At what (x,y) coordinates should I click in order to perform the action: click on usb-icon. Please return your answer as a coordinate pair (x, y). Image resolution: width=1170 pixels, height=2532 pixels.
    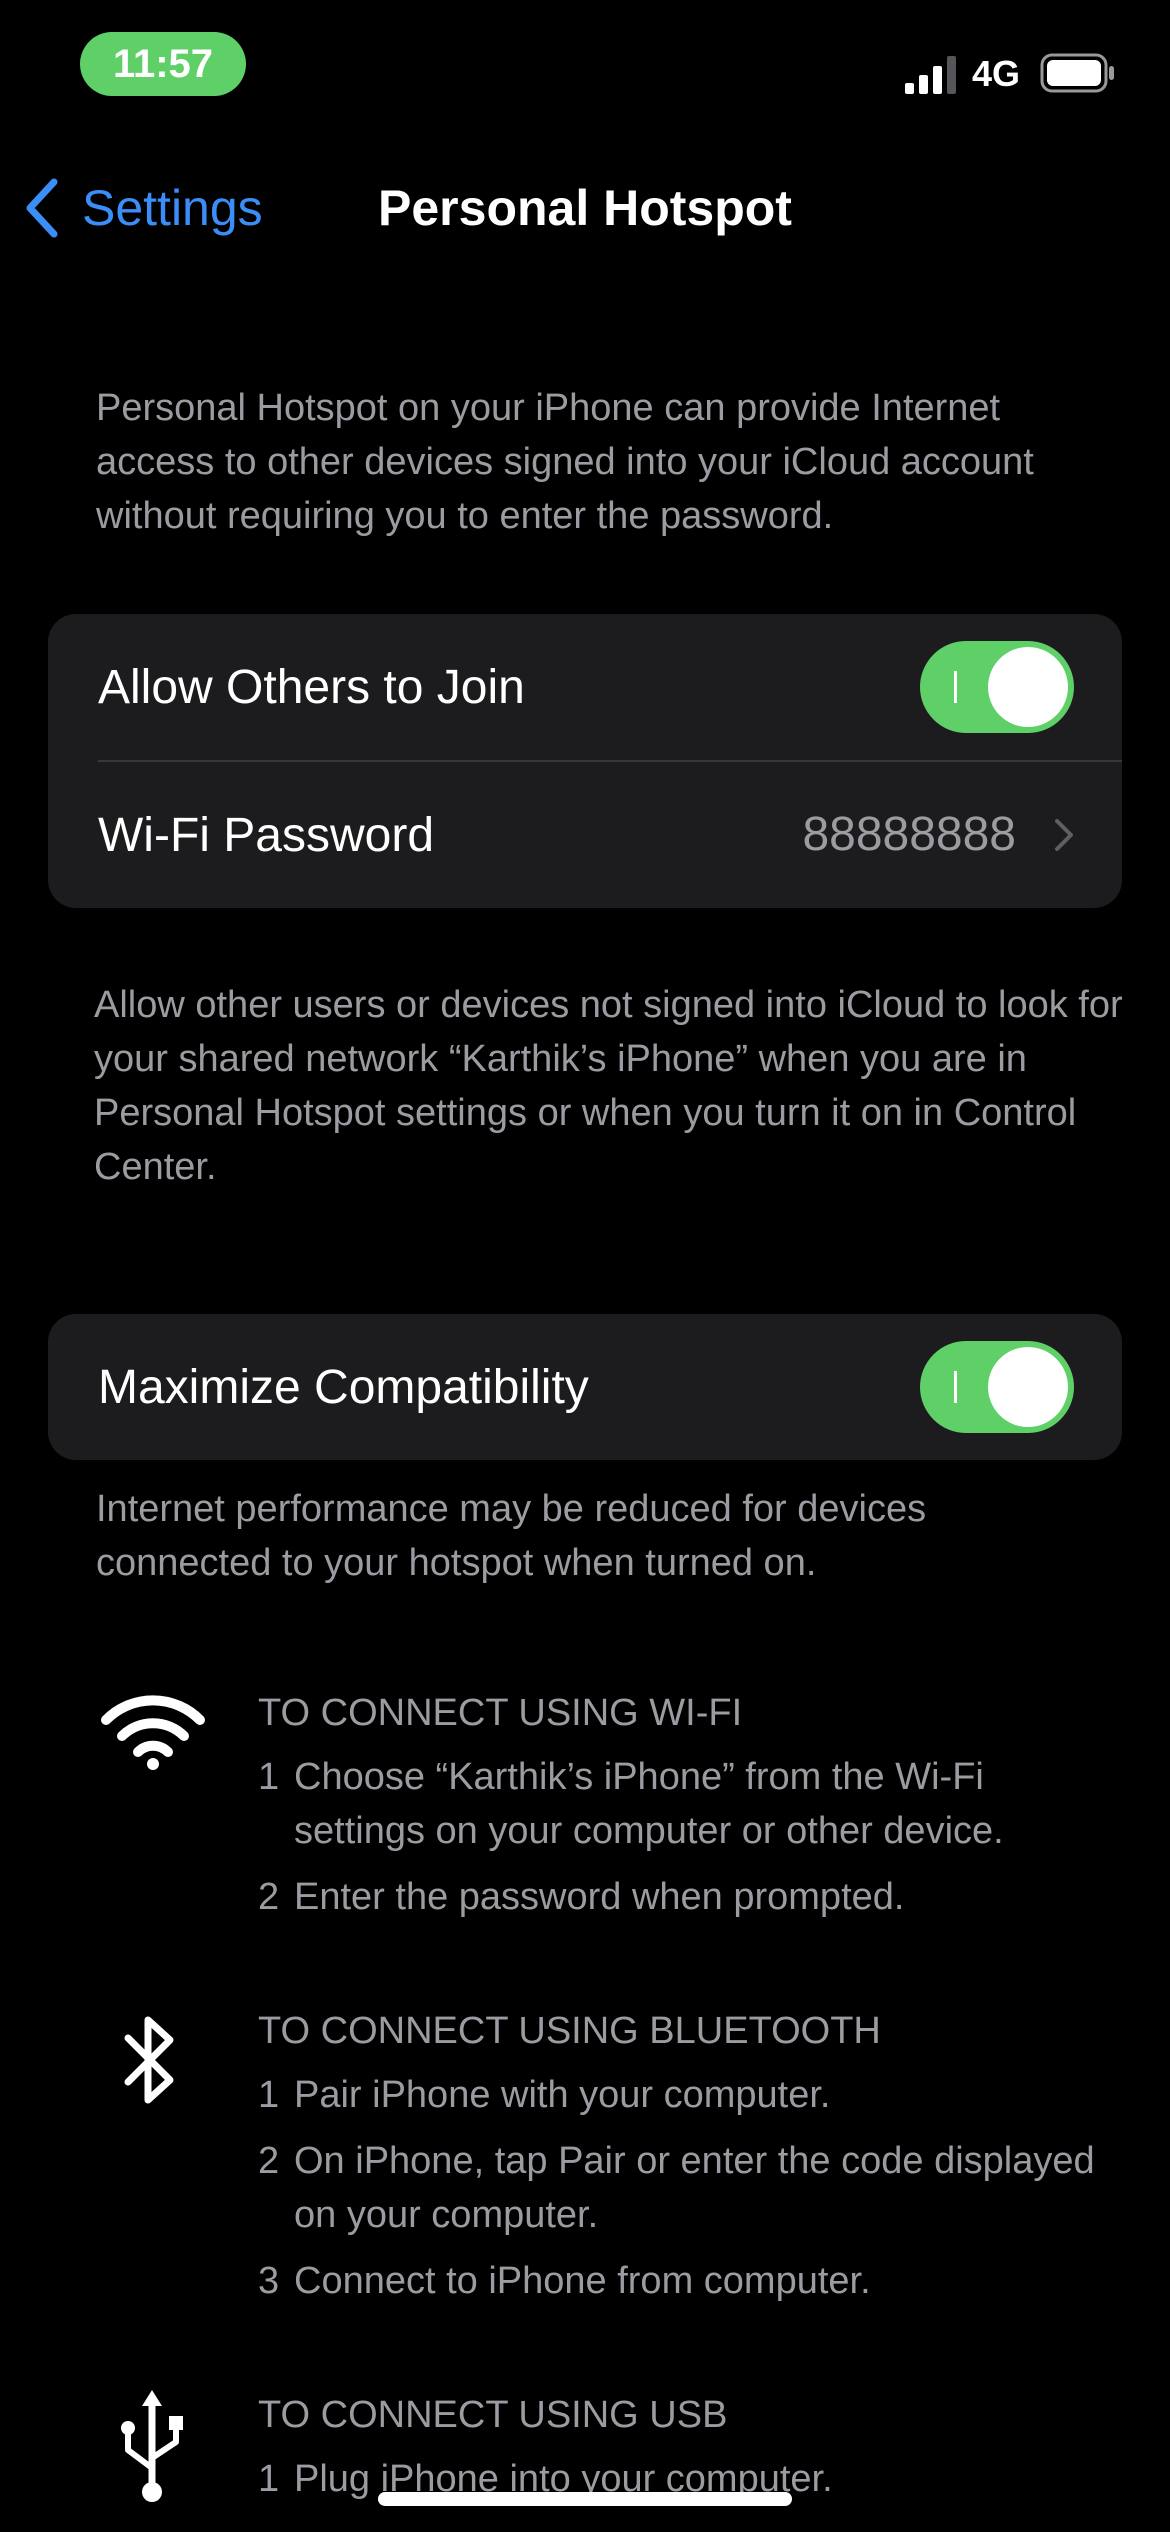
    Looking at the image, I should click on (152, 2446).